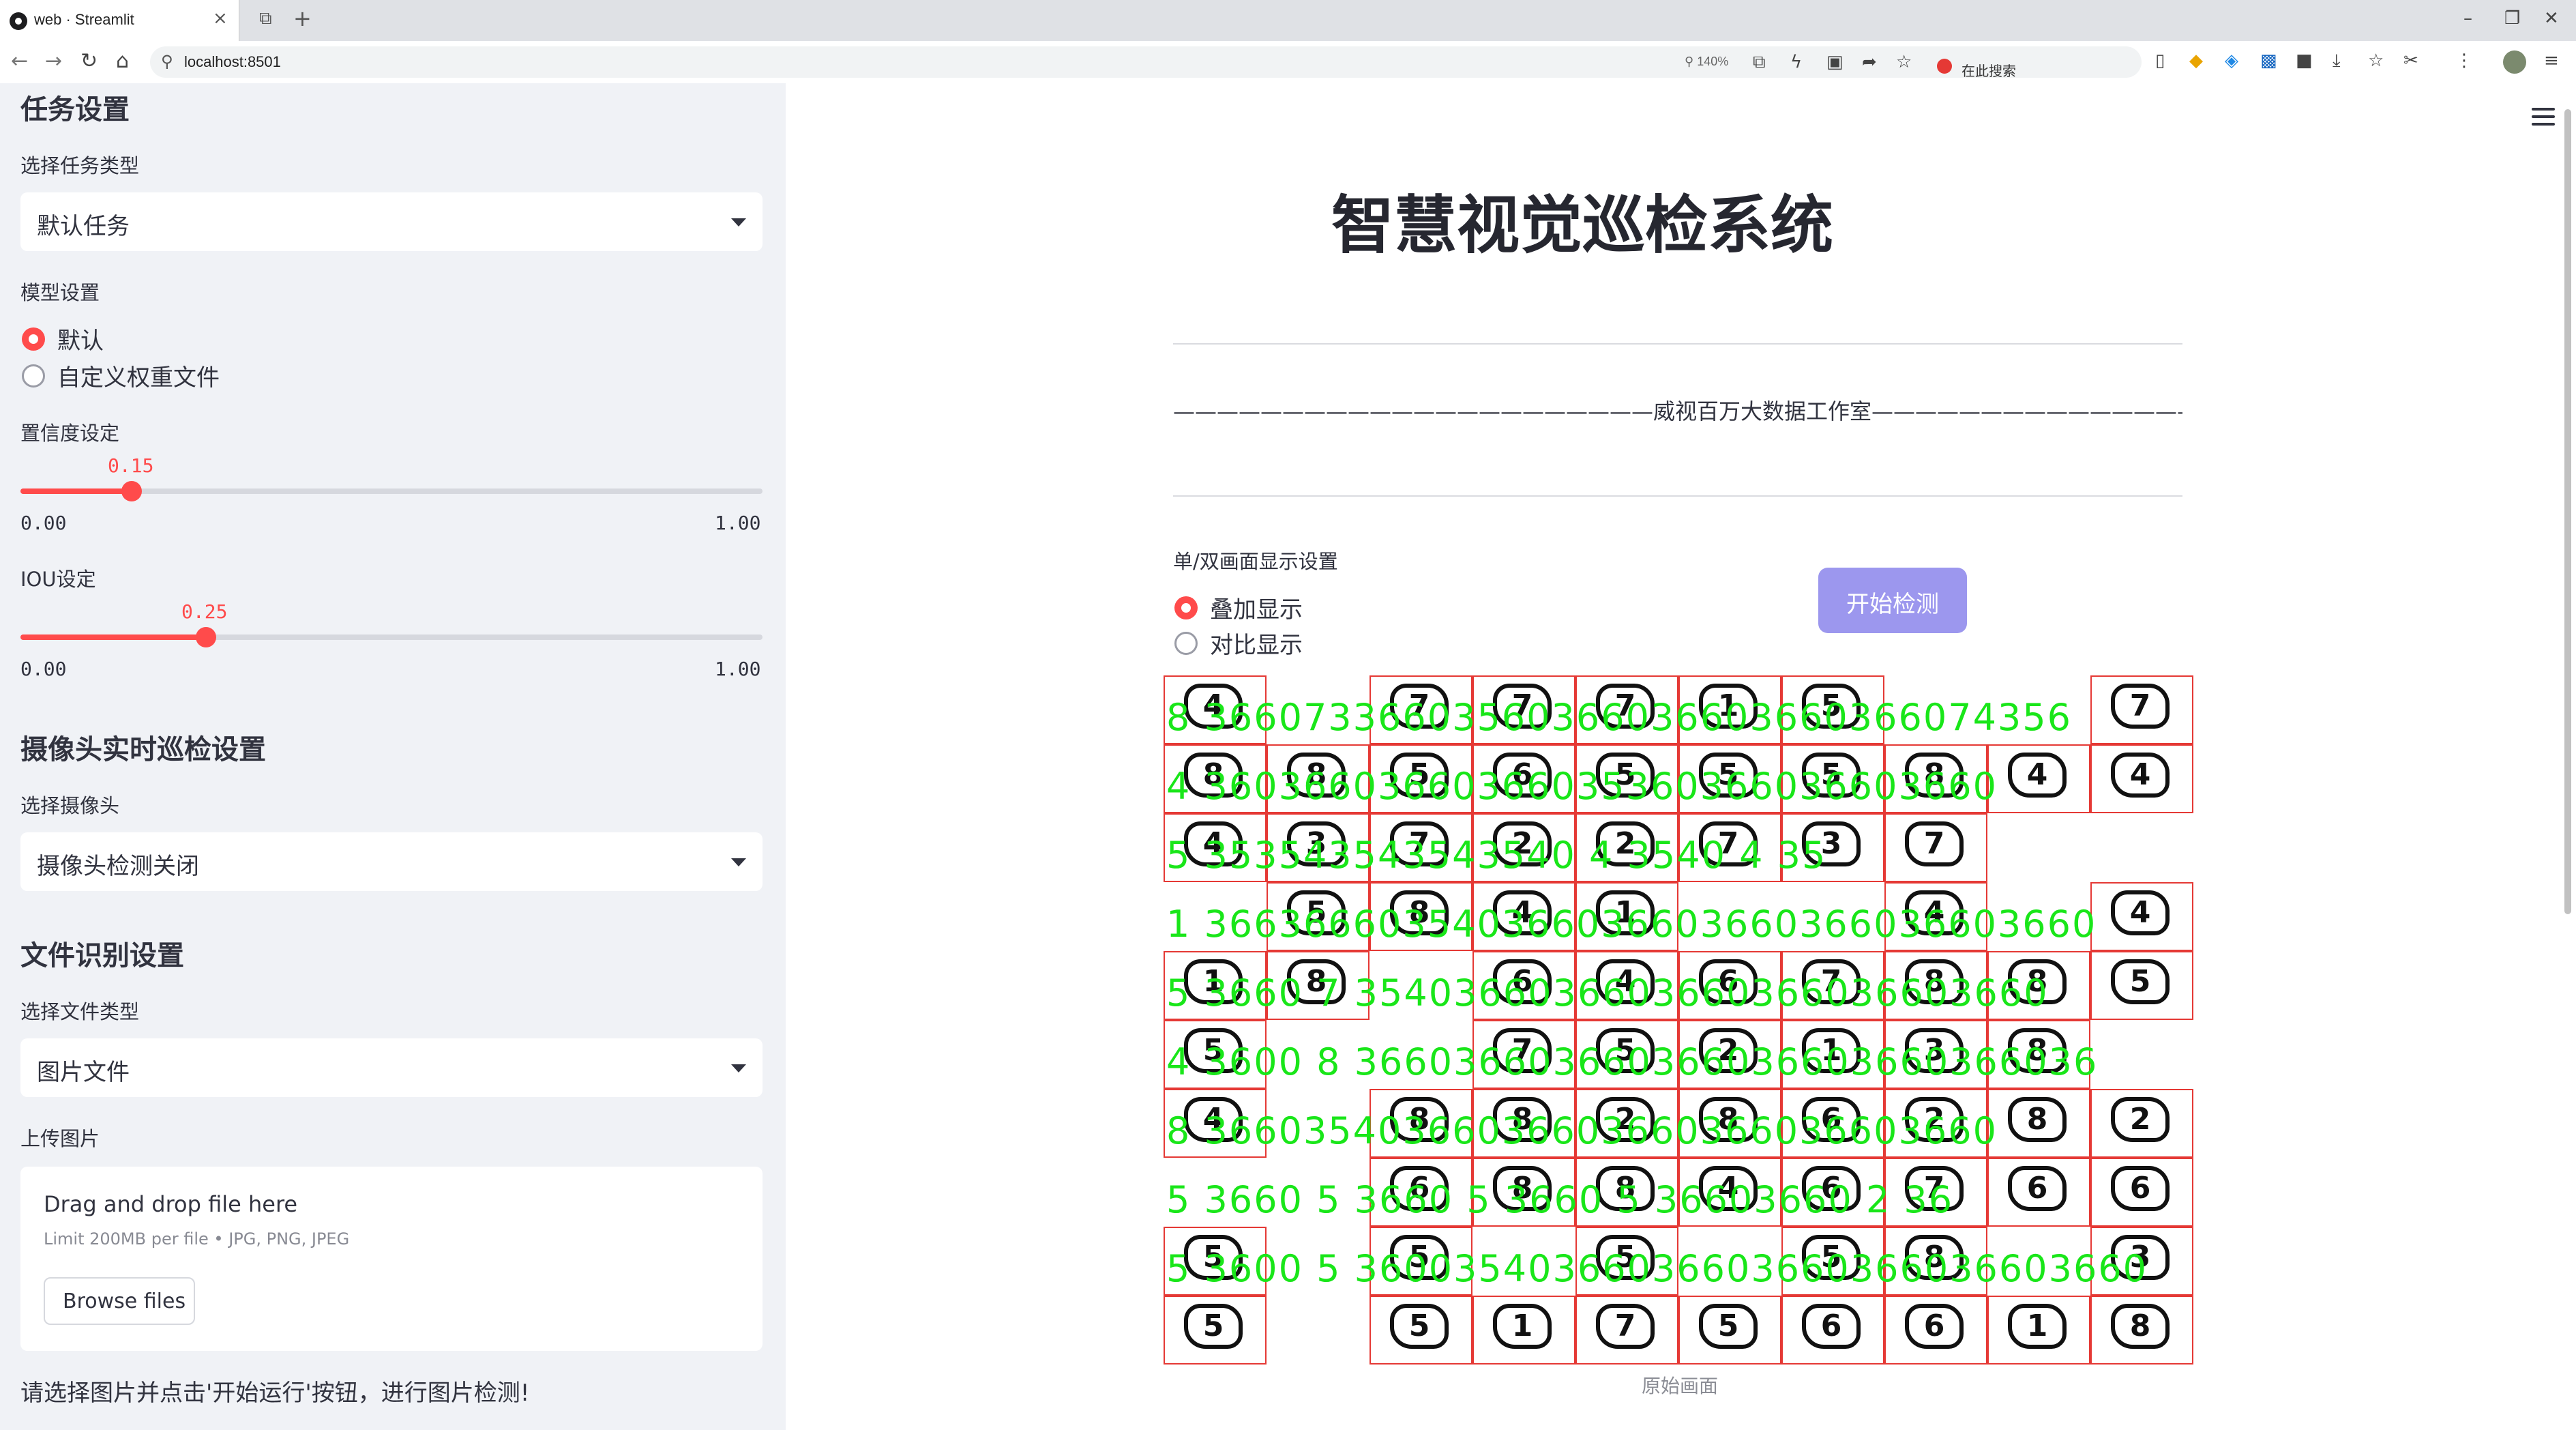 The height and width of the screenshot is (1430, 2576). Describe the element at coordinates (131, 466) in the screenshot. I see `confidence-value: 0.15` at that location.